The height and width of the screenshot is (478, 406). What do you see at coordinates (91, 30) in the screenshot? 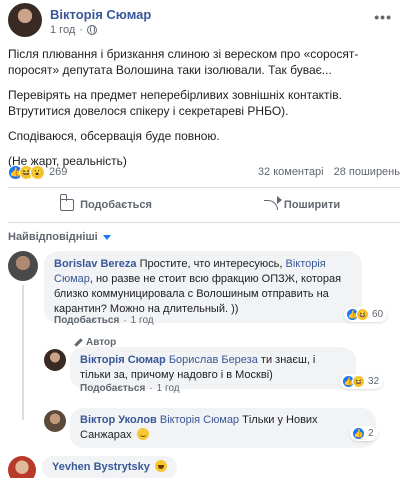
I see `globe-icon` at bounding box center [91, 30].